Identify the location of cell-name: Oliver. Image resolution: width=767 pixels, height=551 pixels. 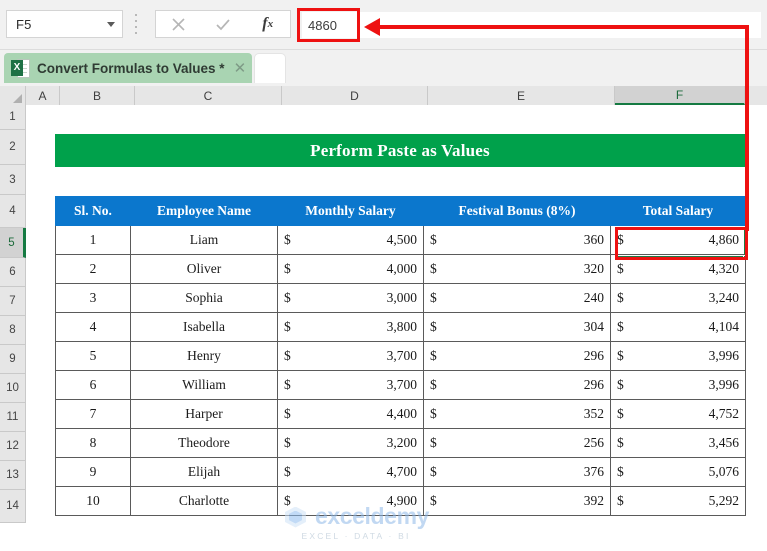
(204, 269).